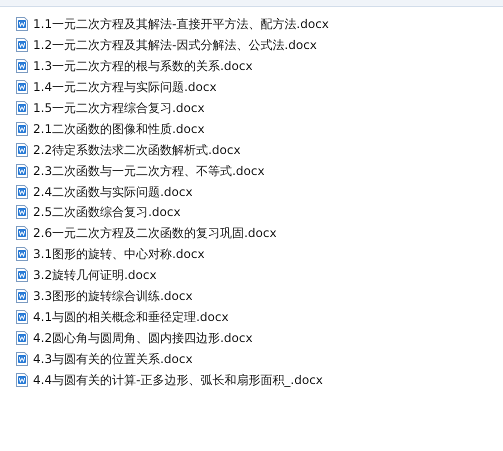 The image size is (503, 451). What do you see at coordinates (113, 296) in the screenshot?
I see `file-name: 3.3图形的旋转综合训练.docx` at bounding box center [113, 296].